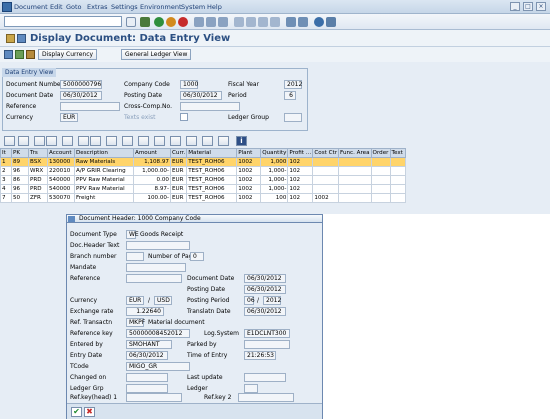 The width and height of the screenshot is (550, 419). What do you see at coordinates (251, 22) in the screenshot?
I see `previous-page-icon` at bounding box center [251, 22].